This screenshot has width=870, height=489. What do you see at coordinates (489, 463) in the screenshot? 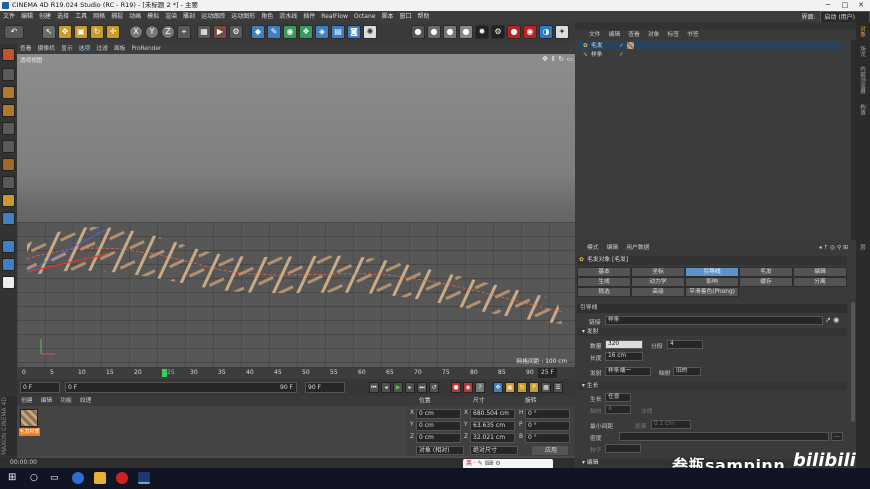
I see `ime-tools-icon: ✎ ⌨ ⚙` at bounding box center [489, 463].